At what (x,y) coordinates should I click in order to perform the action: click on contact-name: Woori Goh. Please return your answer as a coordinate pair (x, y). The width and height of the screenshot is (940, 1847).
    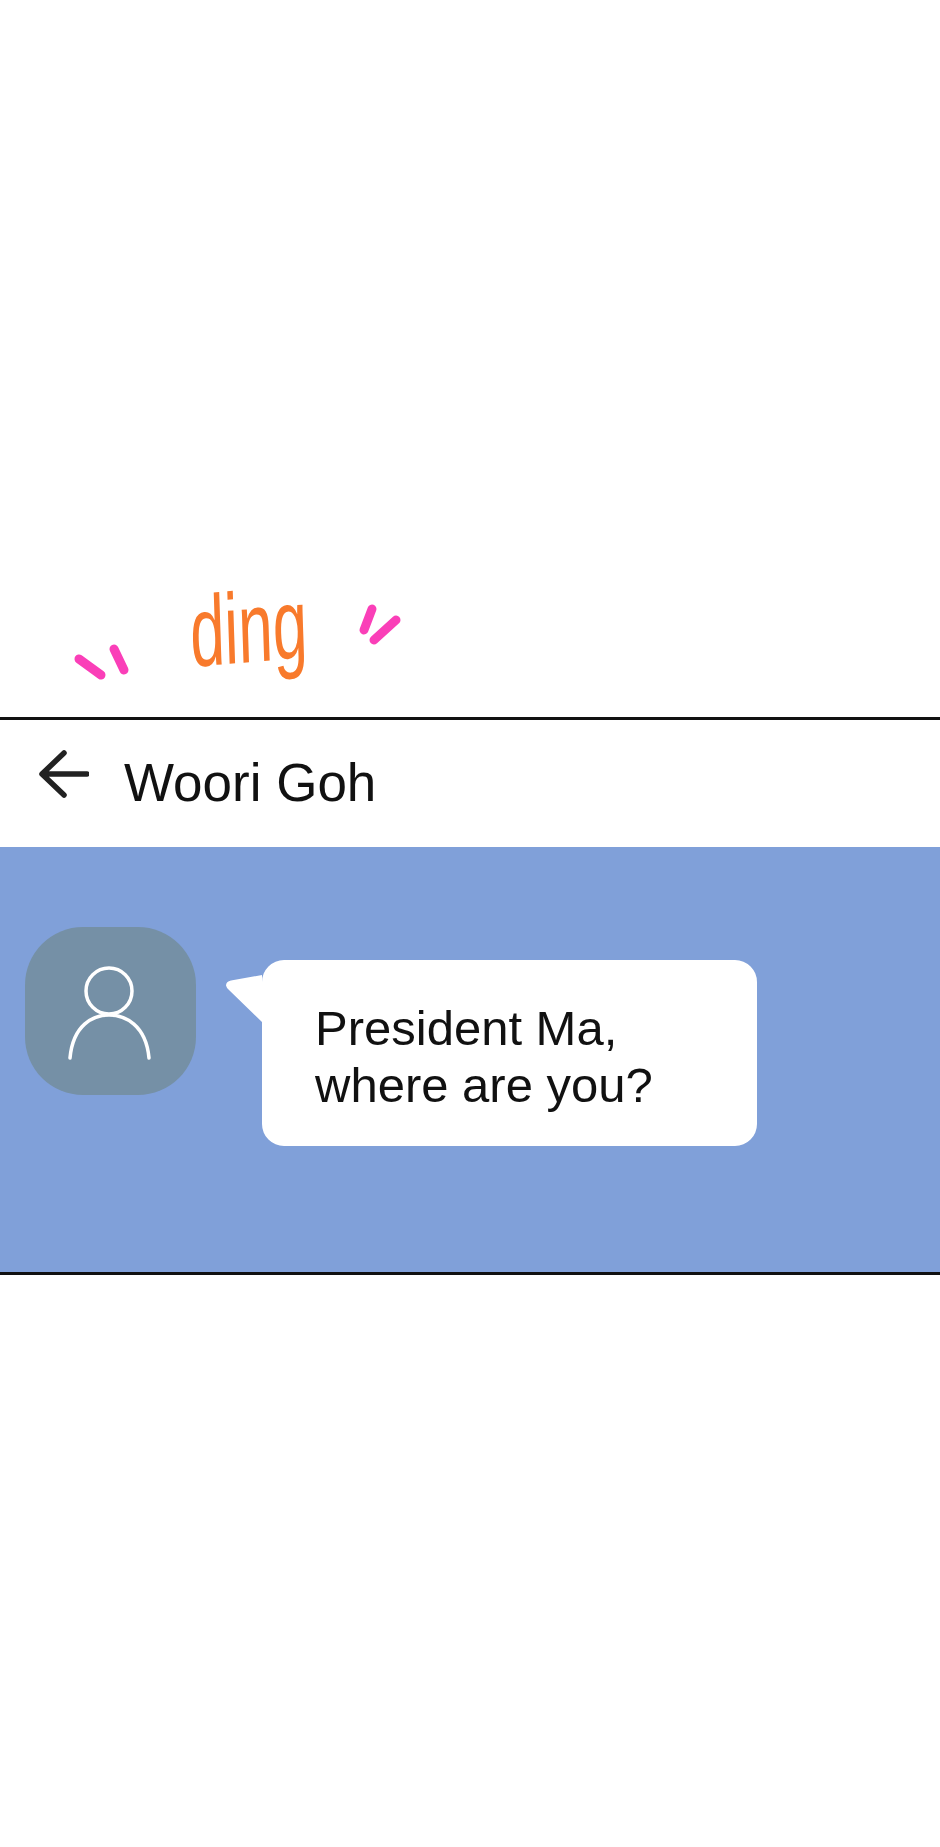
    Looking at the image, I should click on (250, 782).